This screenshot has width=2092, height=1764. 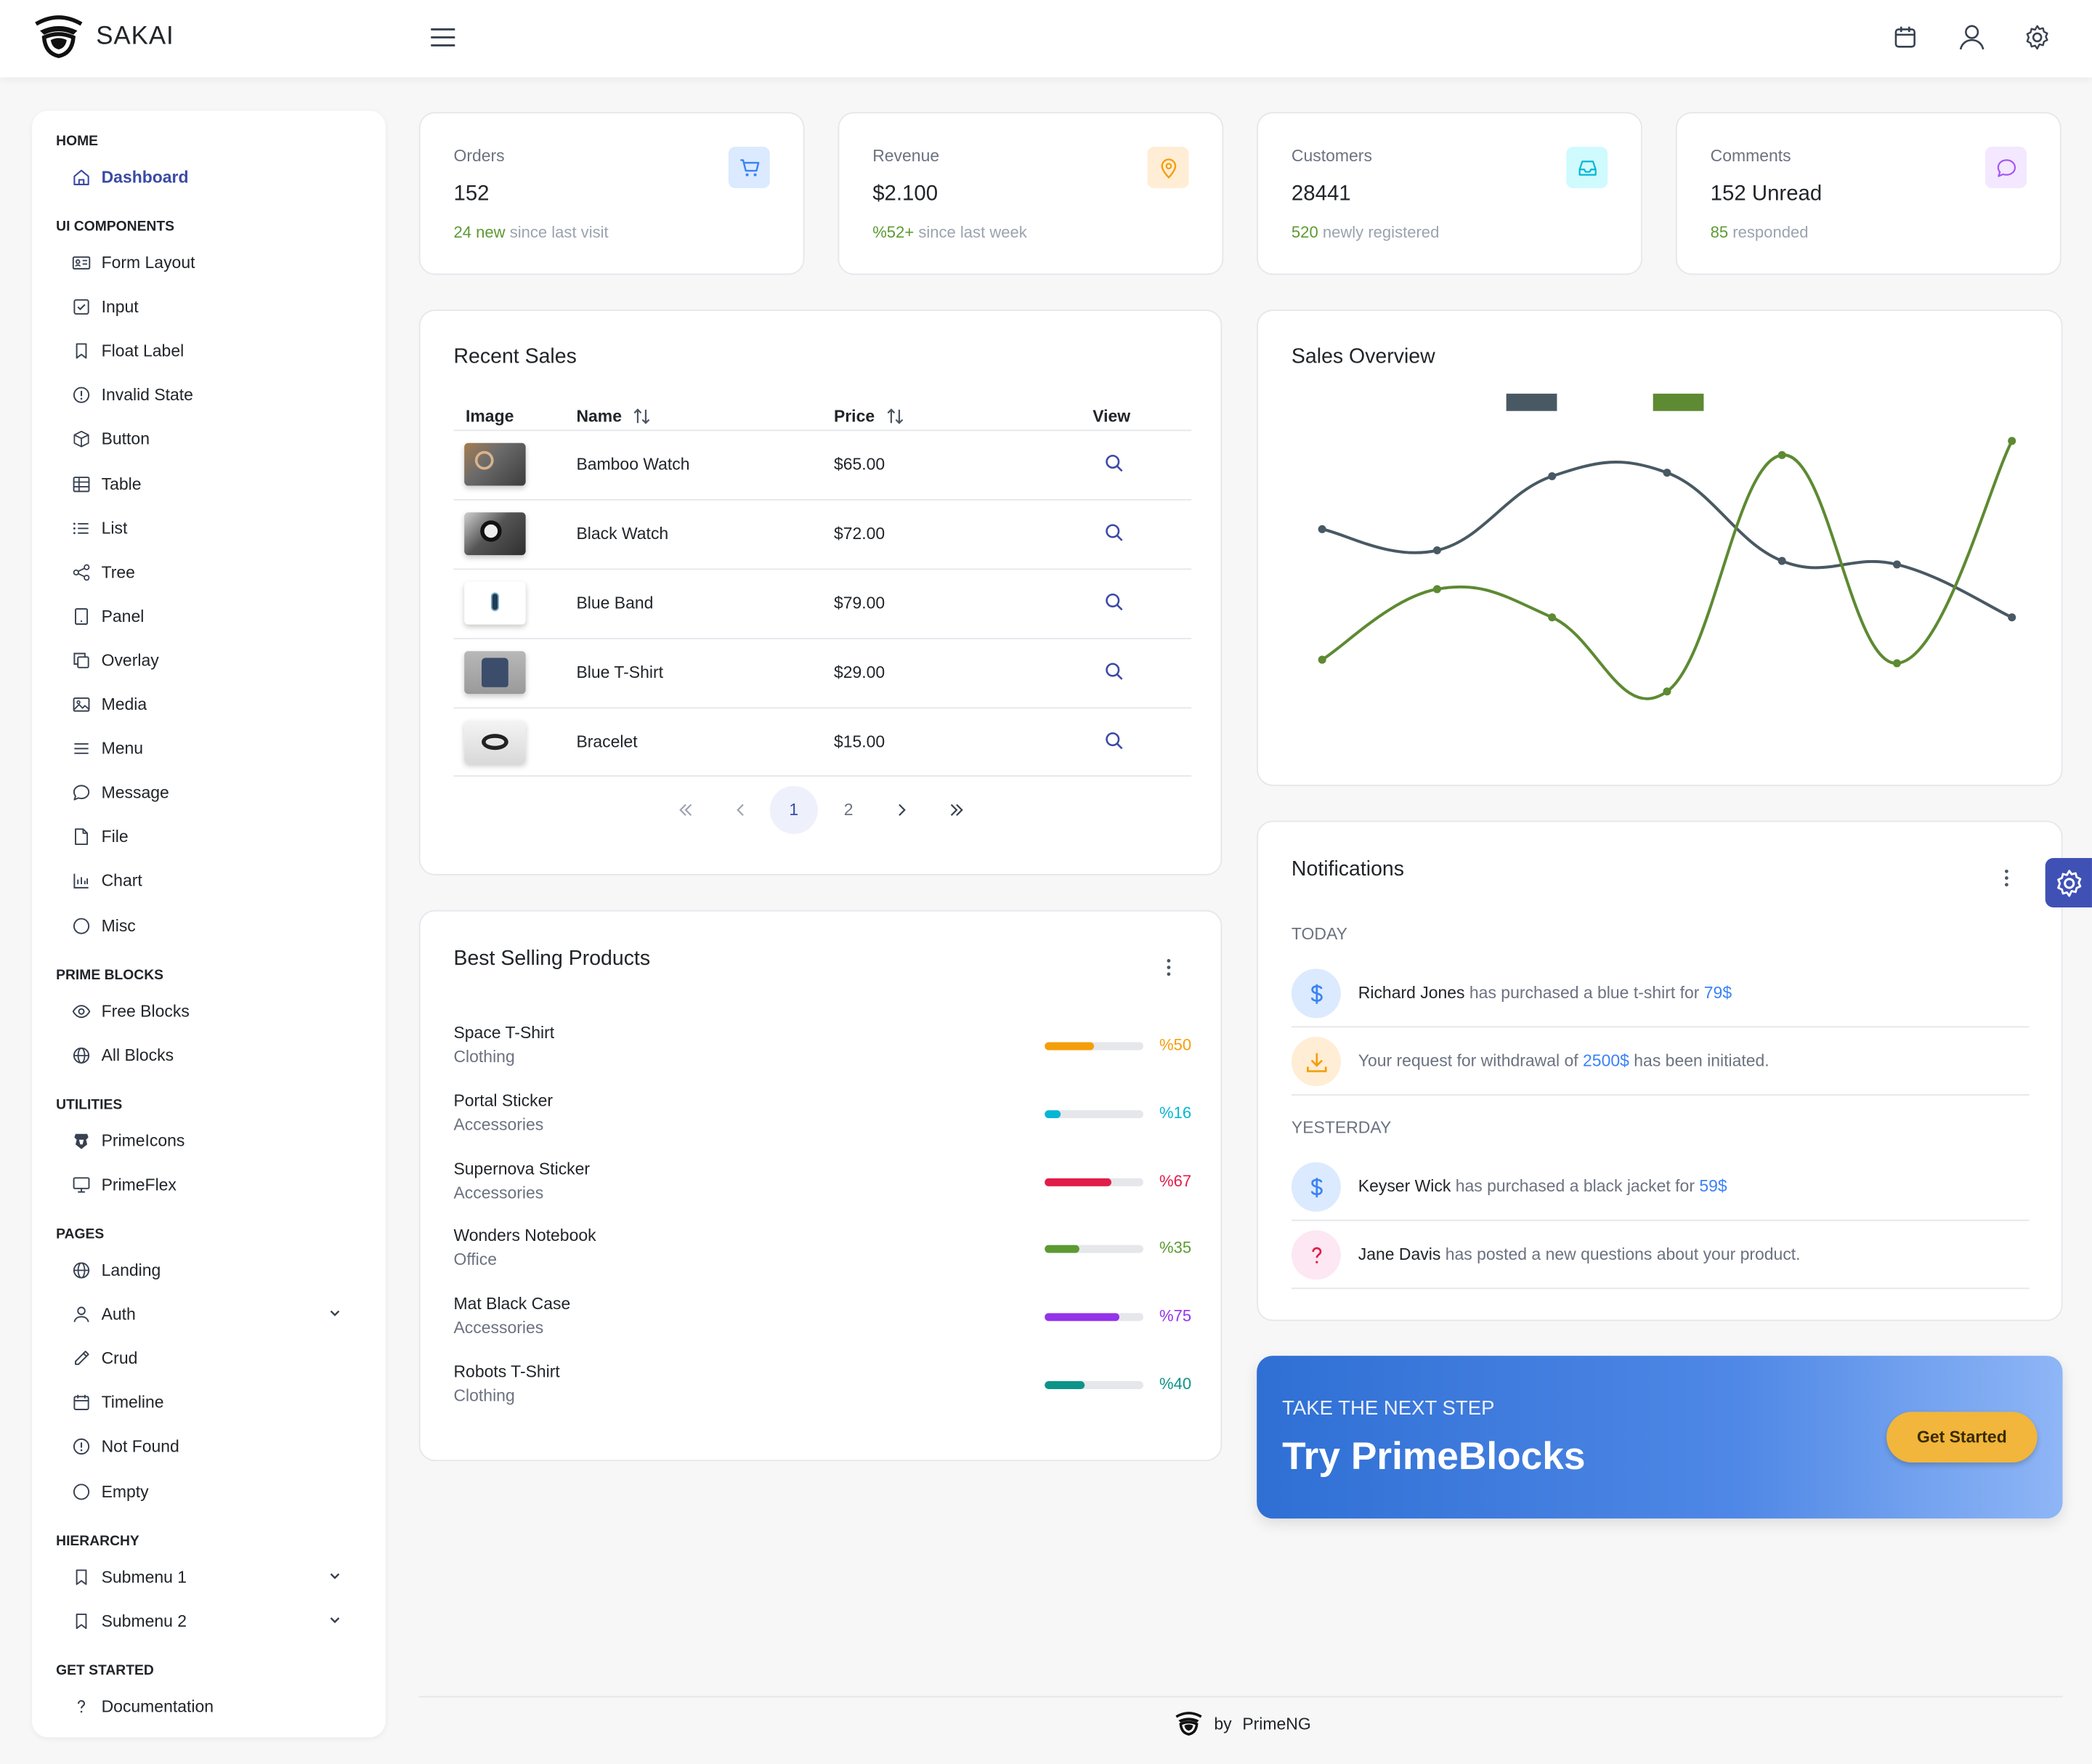 I want to click on column-header-name: Name, so click(x=613, y=416).